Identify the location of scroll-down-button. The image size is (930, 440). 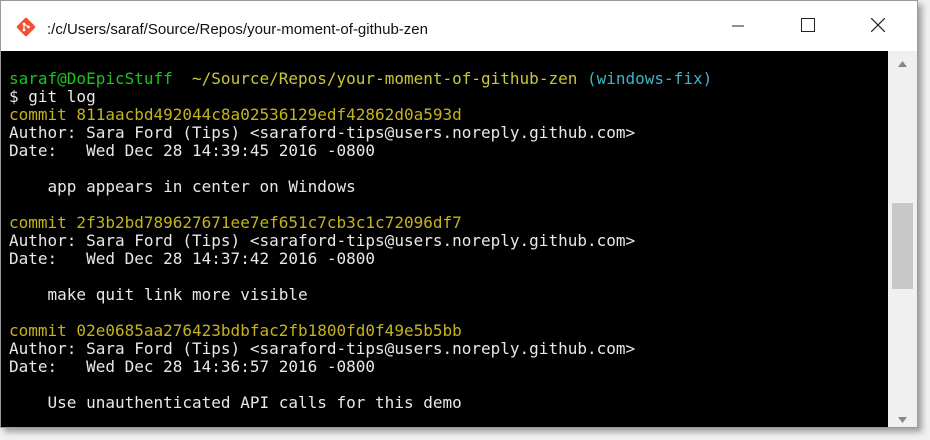
(902, 417).